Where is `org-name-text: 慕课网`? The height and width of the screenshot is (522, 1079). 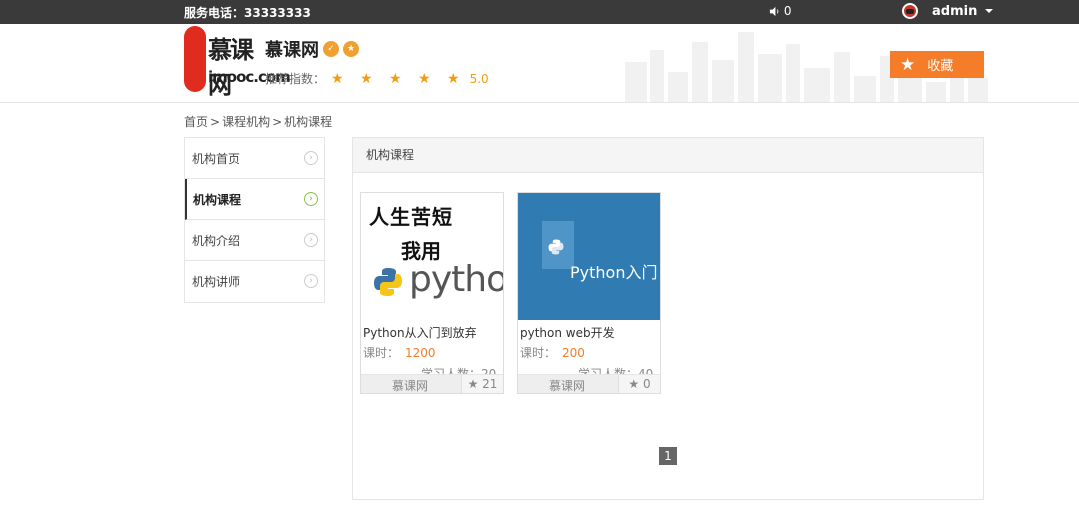 org-name-text: 慕课网 is located at coordinates (292, 50).